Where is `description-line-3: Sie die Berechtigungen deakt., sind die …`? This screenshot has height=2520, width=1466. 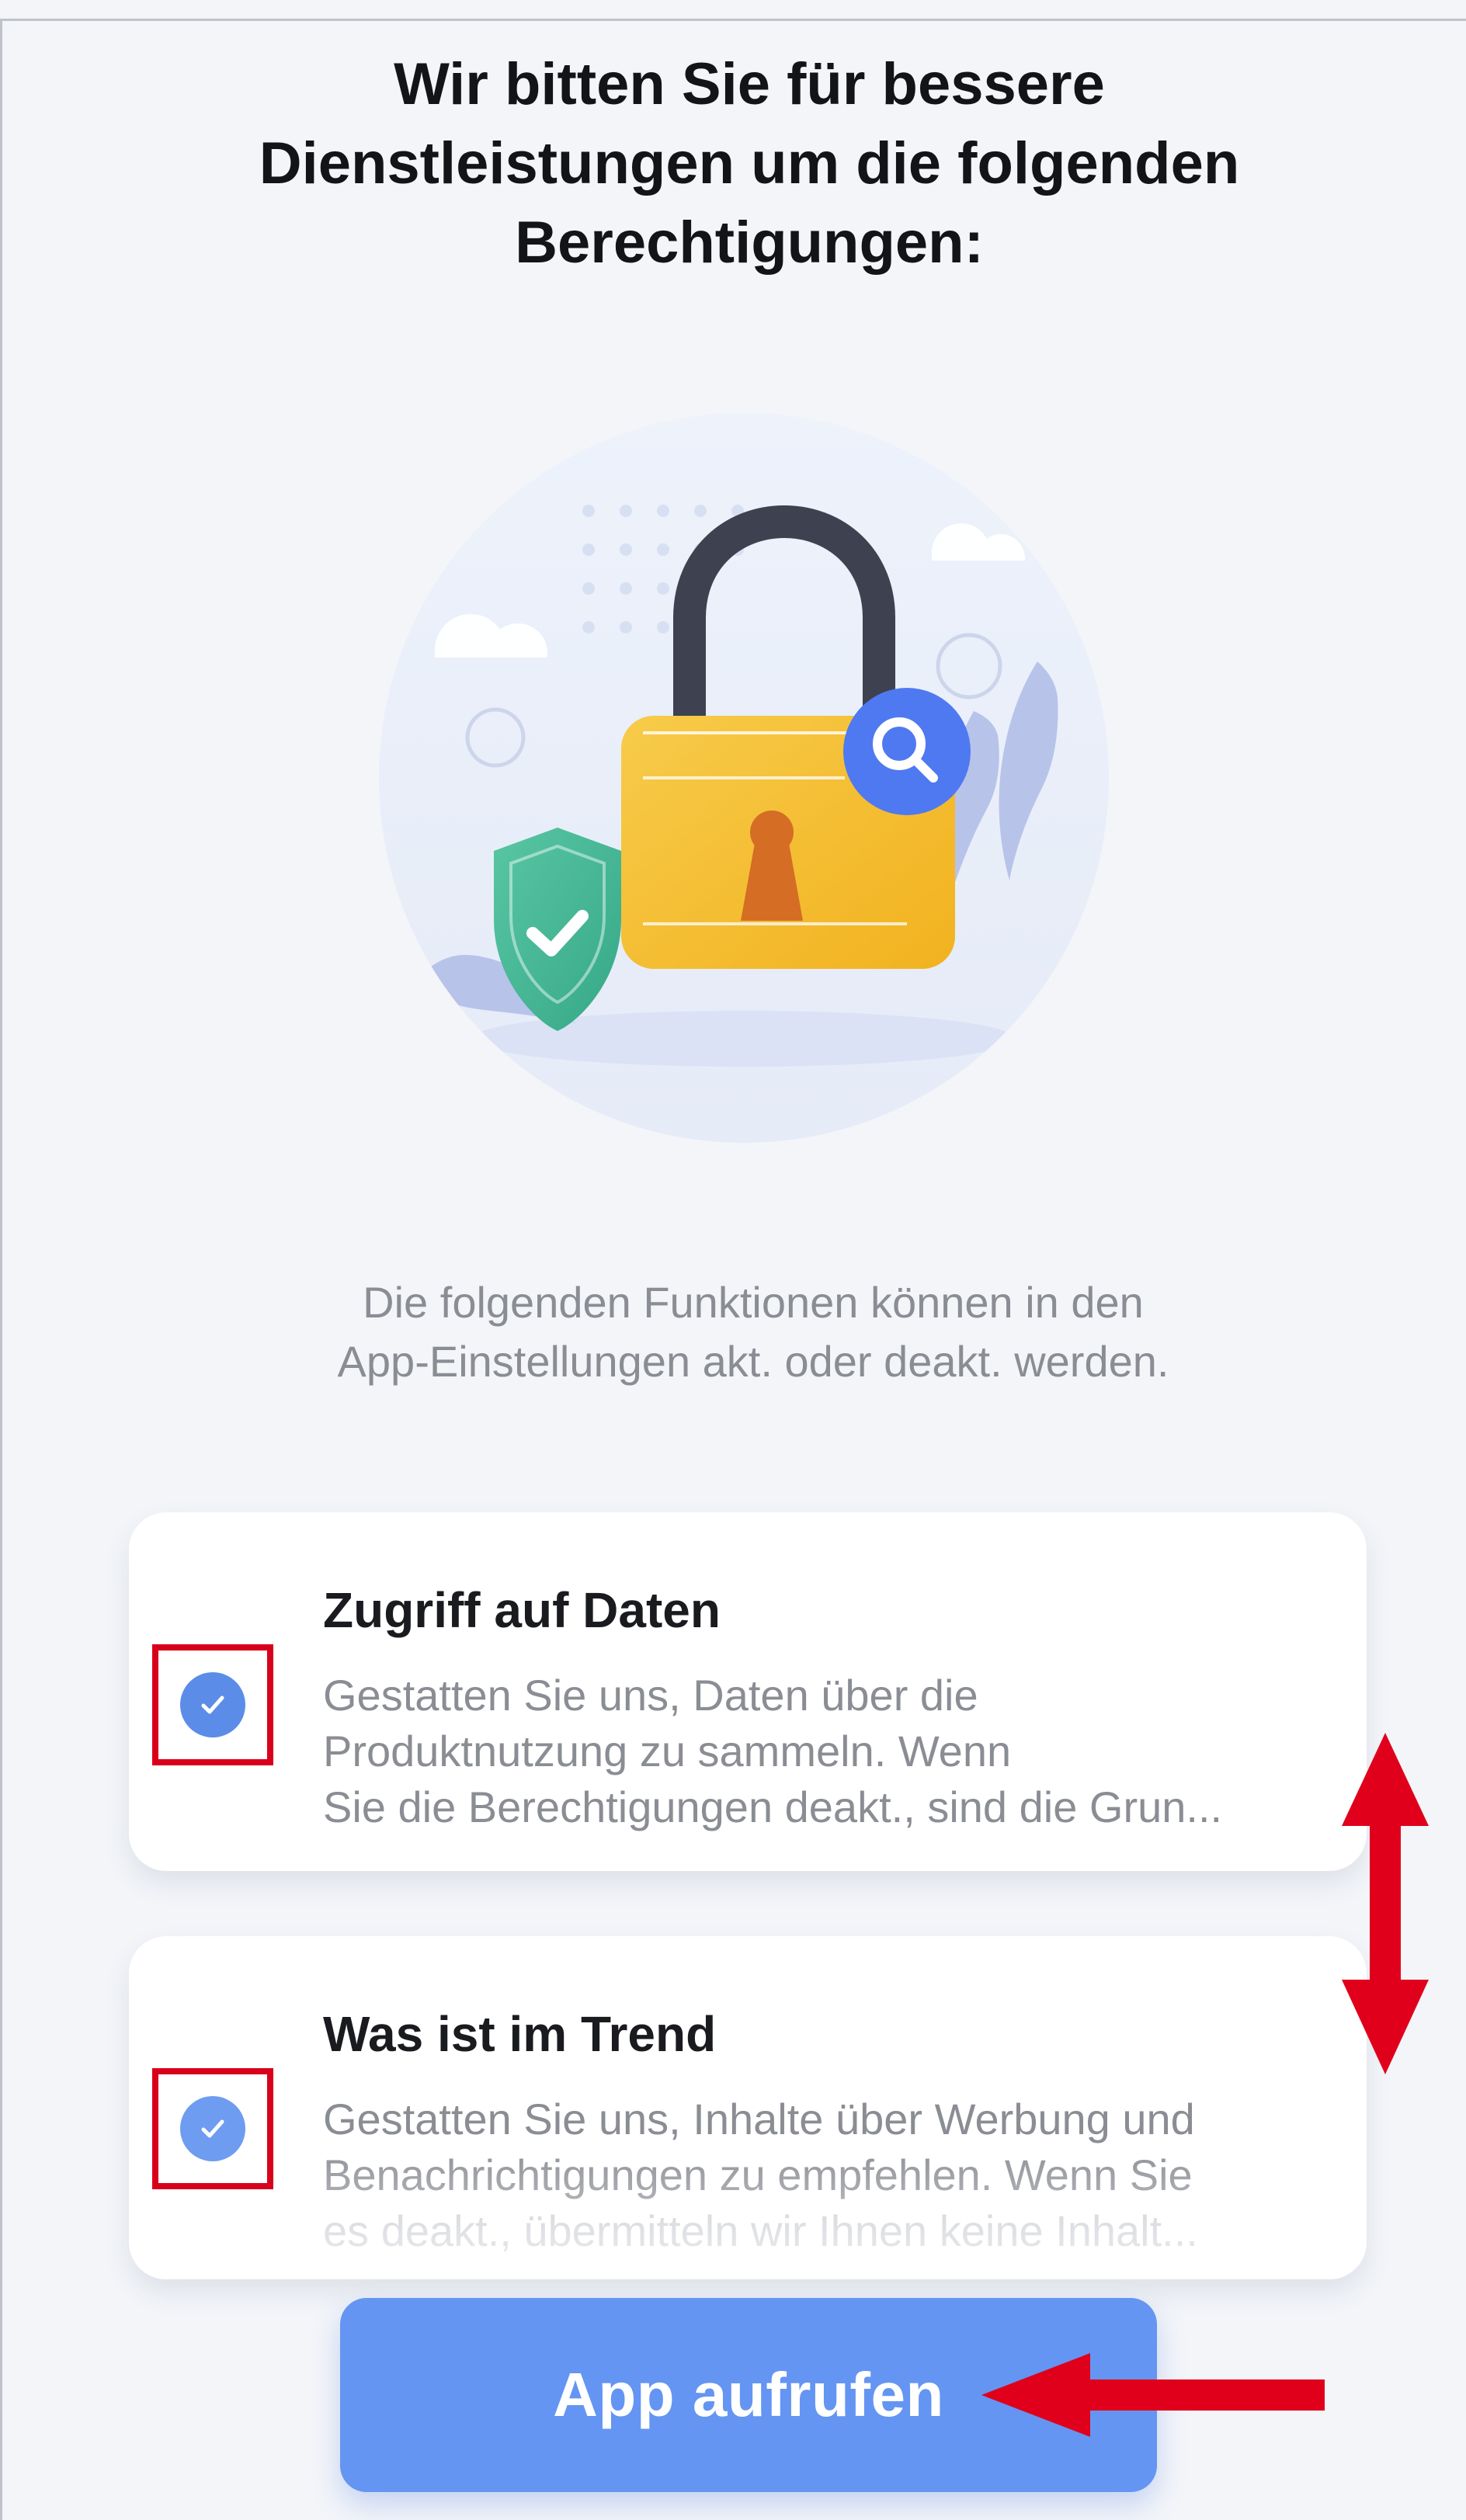
description-line-3: Sie die Berechtigungen deakt., sind die … is located at coordinates (773, 1807).